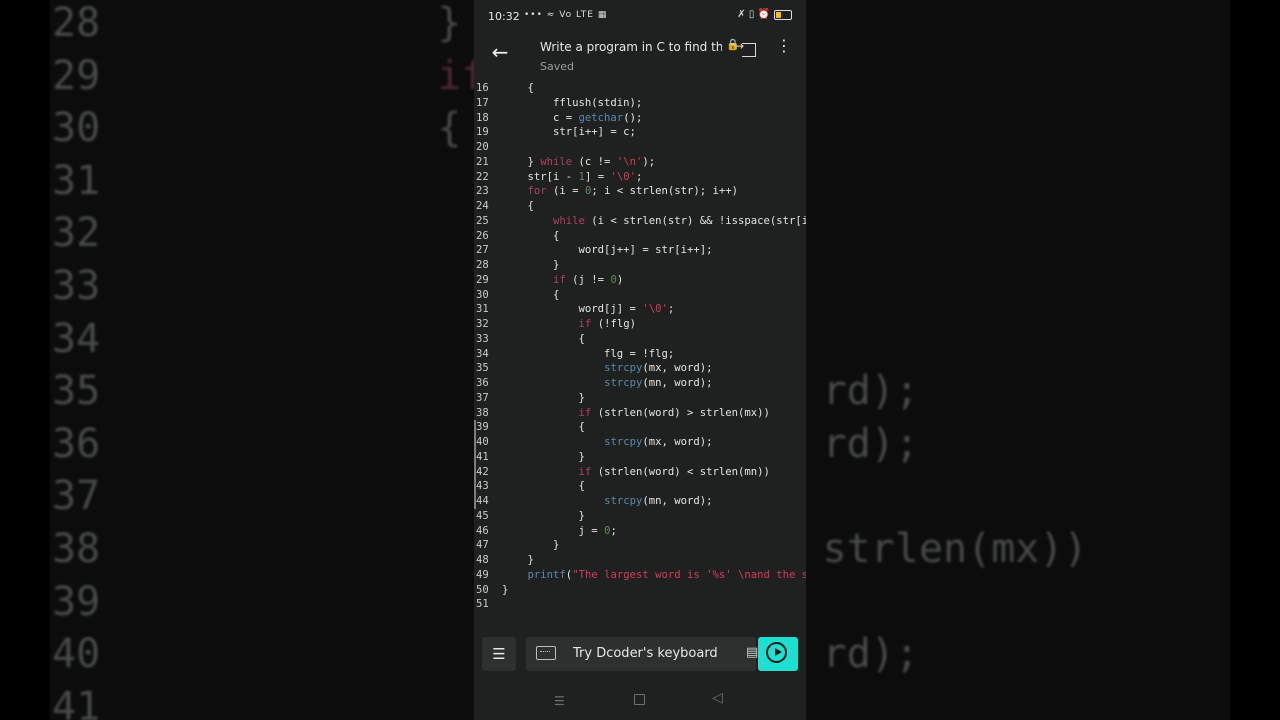 The image size is (1280, 720). Describe the element at coordinates (674, 471) in the screenshot. I see `code-text: if (strlen(word) < strlen(mn))` at that location.